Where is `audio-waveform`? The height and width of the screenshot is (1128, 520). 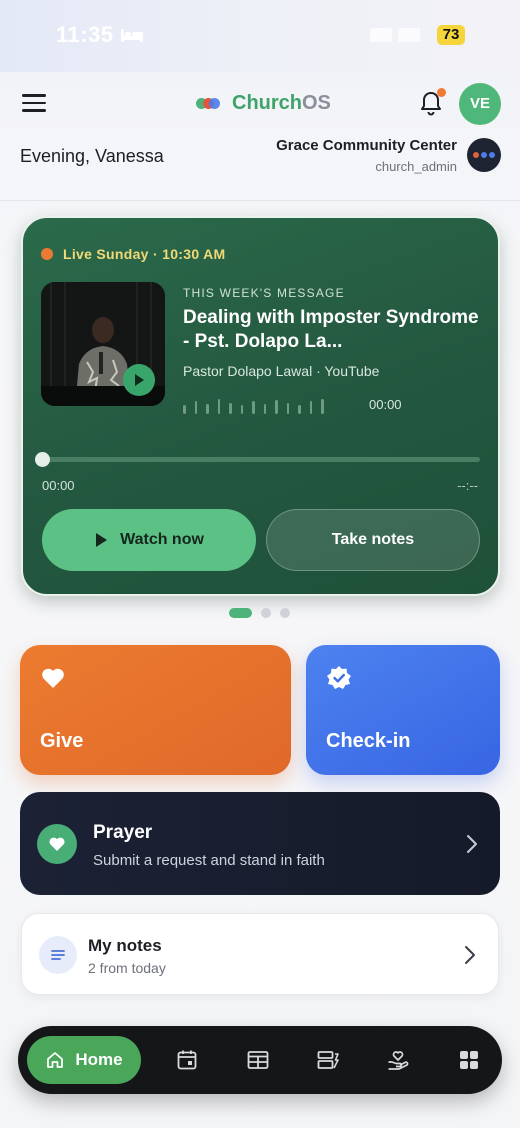
audio-waveform is located at coordinates (273, 405).